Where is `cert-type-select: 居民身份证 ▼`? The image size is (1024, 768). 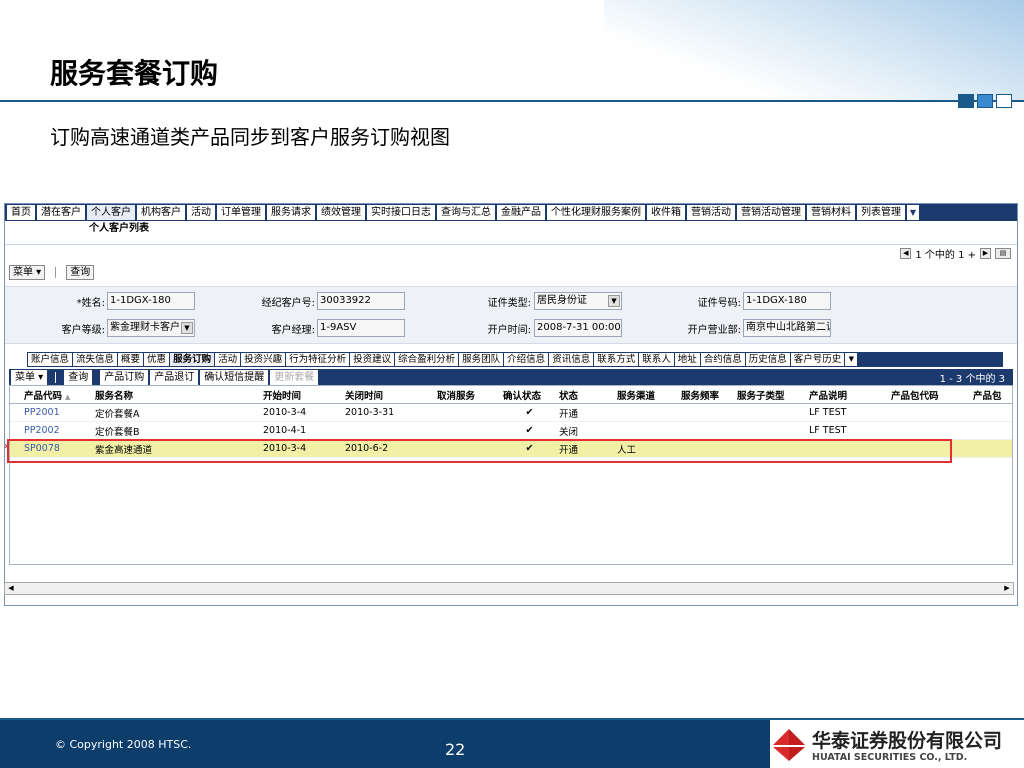
cert-type-select: 居民身份证 ▼ is located at coordinates (578, 301).